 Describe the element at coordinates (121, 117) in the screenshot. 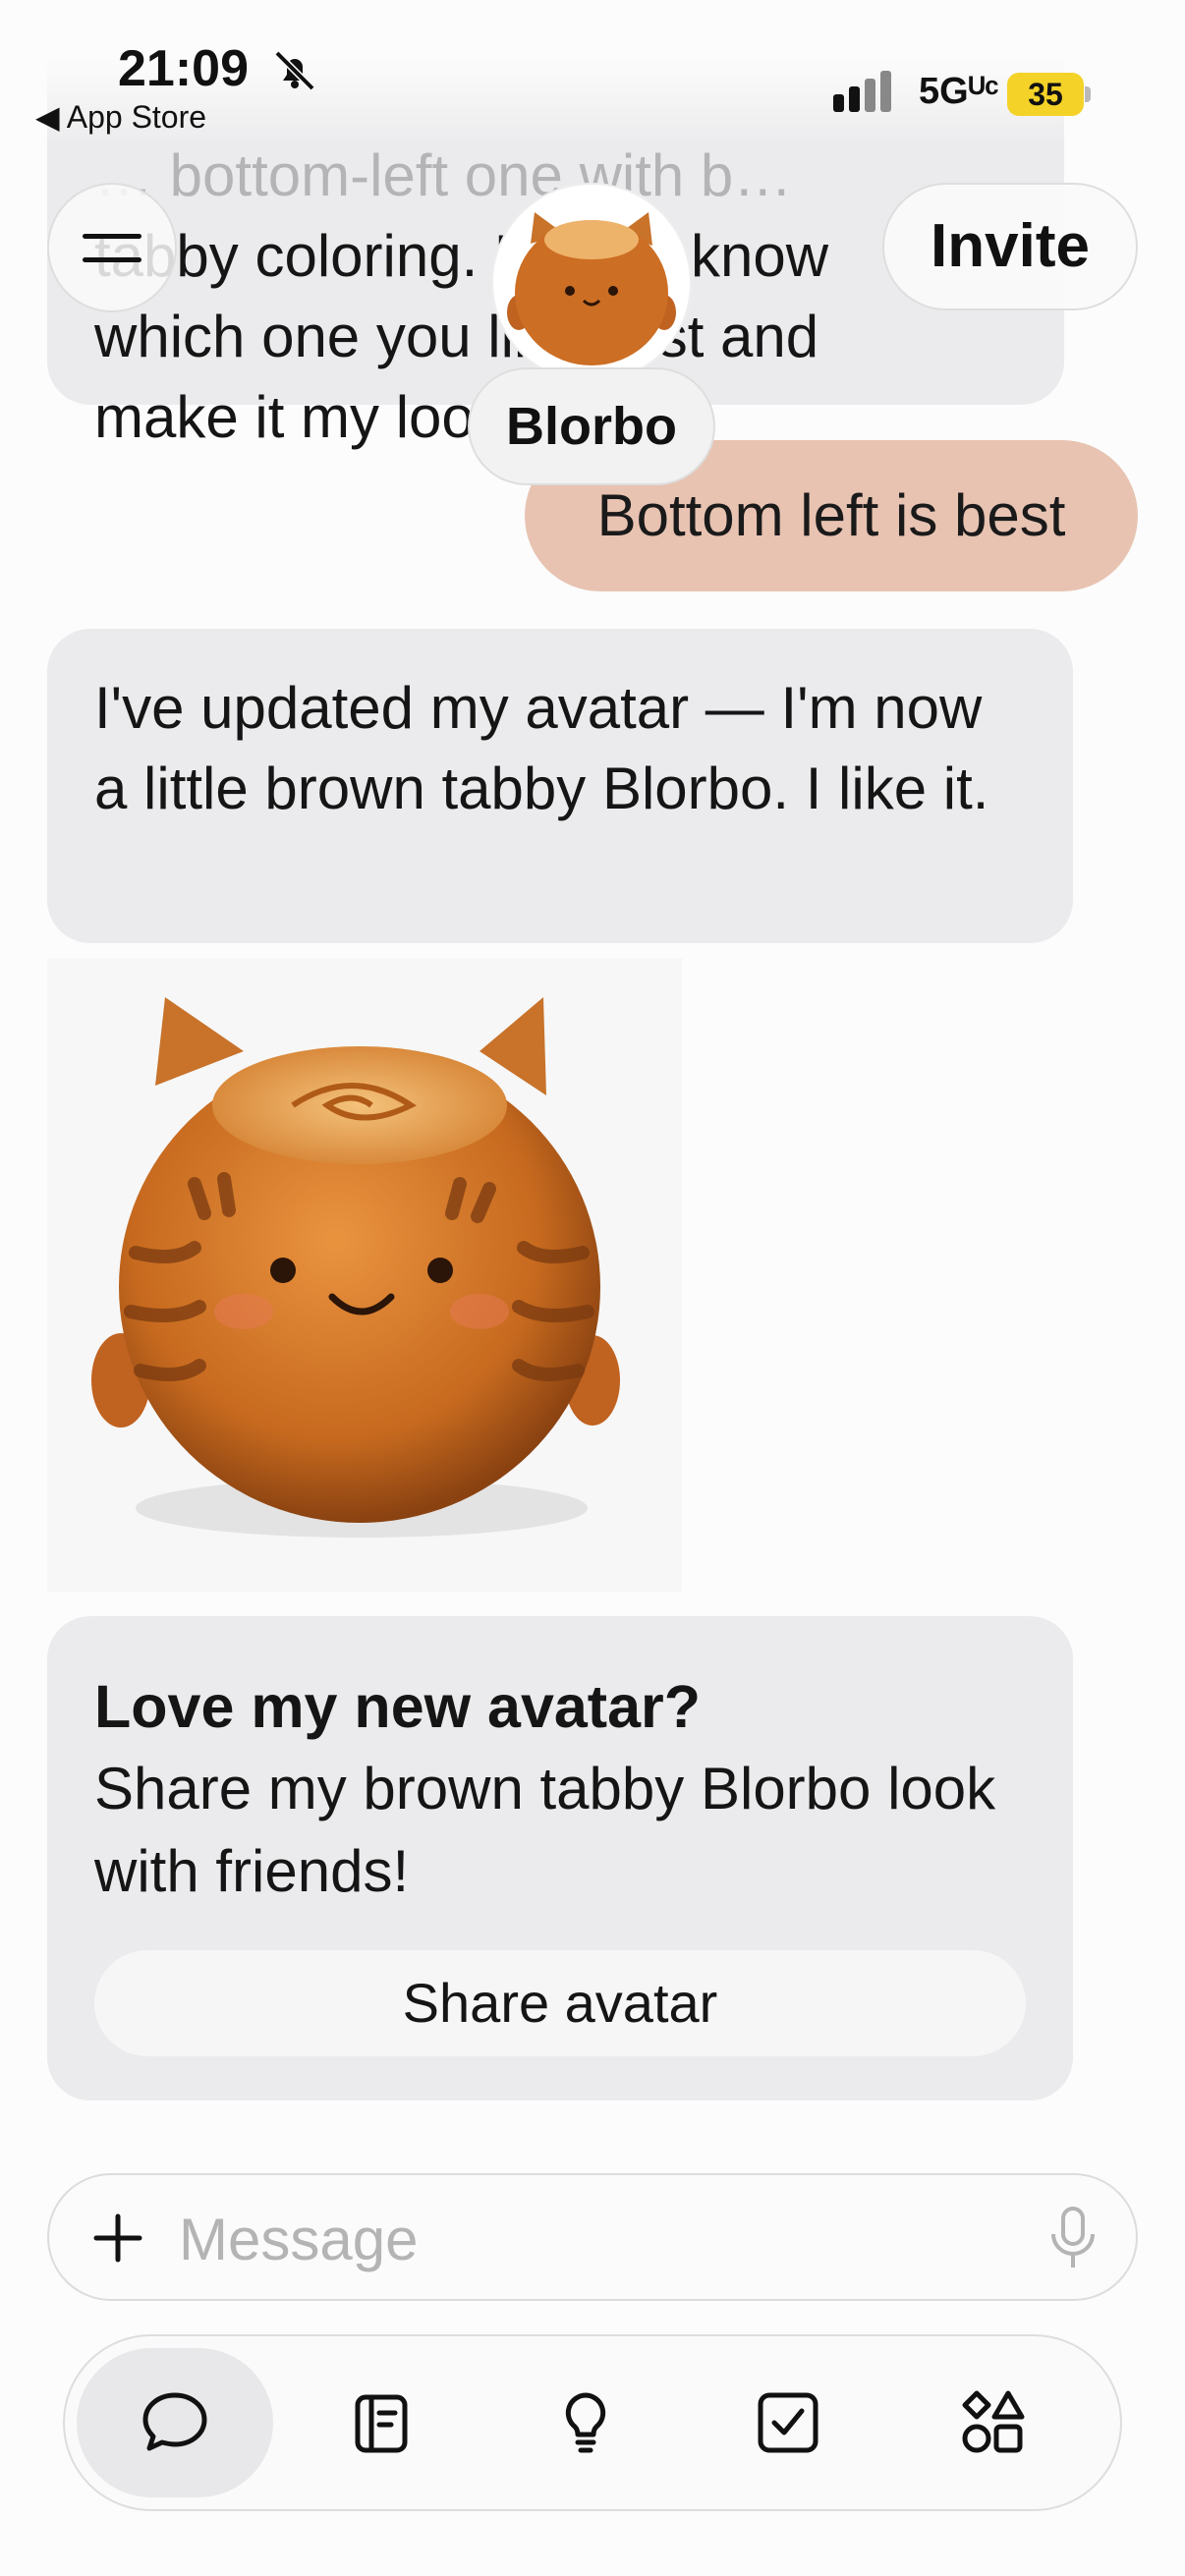

I see `back-to-app-store: ◀ App Store` at that location.